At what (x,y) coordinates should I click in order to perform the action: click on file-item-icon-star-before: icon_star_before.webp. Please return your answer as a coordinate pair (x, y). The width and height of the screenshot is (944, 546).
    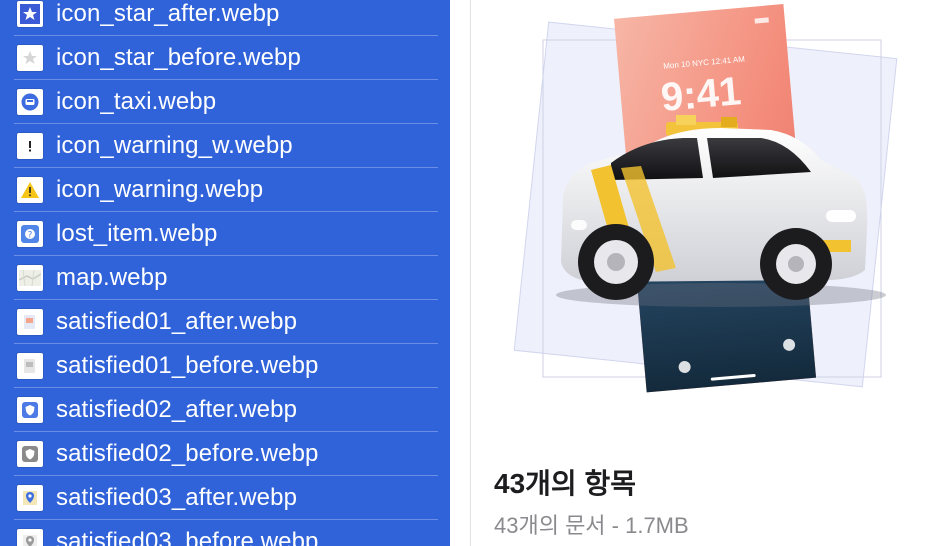
    Looking at the image, I should click on (226, 58).